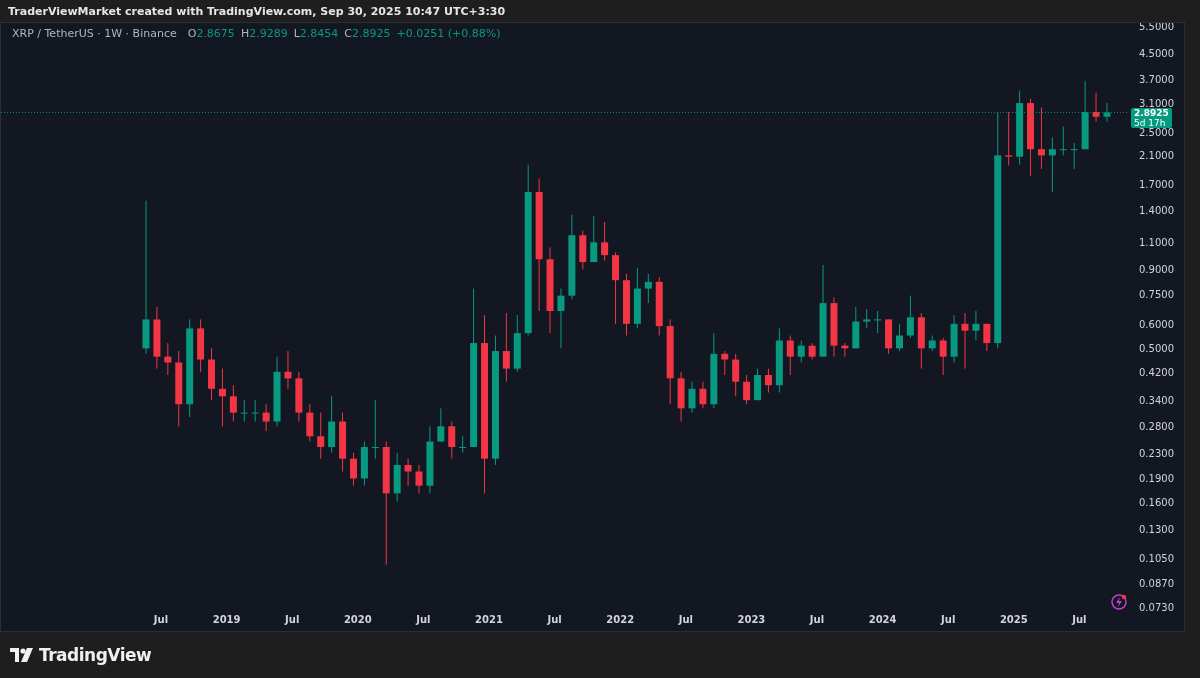 Image resolution: width=1200 pixels, height=678 pixels. What do you see at coordinates (1156, 270) in the screenshot?
I see `axis-label: 0.9000` at bounding box center [1156, 270].